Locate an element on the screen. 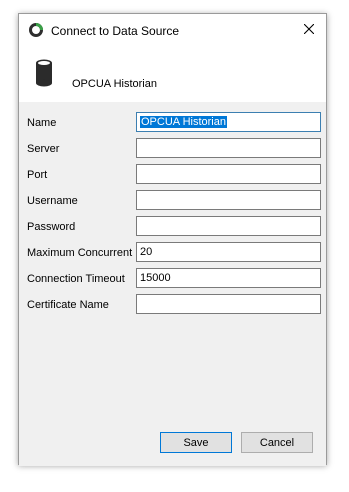 The image size is (349, 492). name-label: Name is located at coordinates (42, 123).